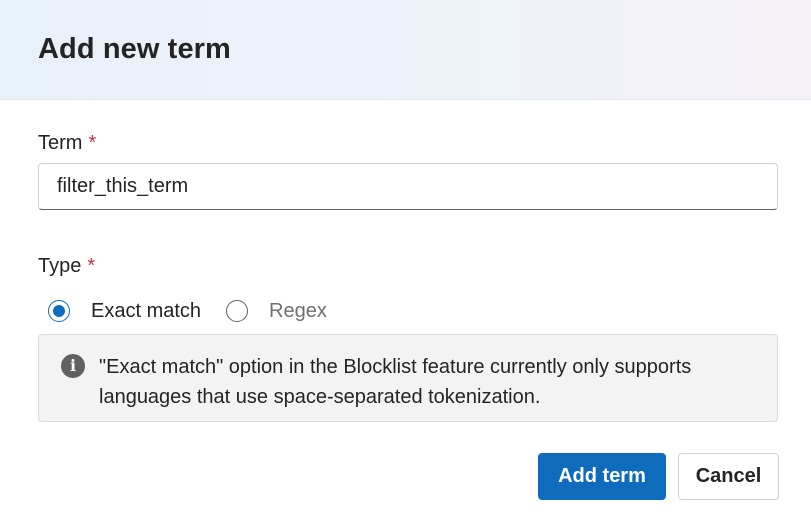  I want to click on radio-exact-match: Exact match, so click(124, 311).